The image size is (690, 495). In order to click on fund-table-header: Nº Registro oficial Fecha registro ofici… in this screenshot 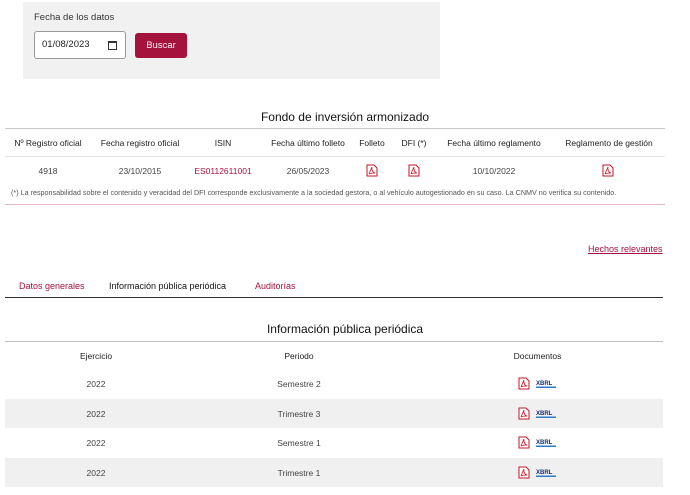, I will do `click(335, 142)`.